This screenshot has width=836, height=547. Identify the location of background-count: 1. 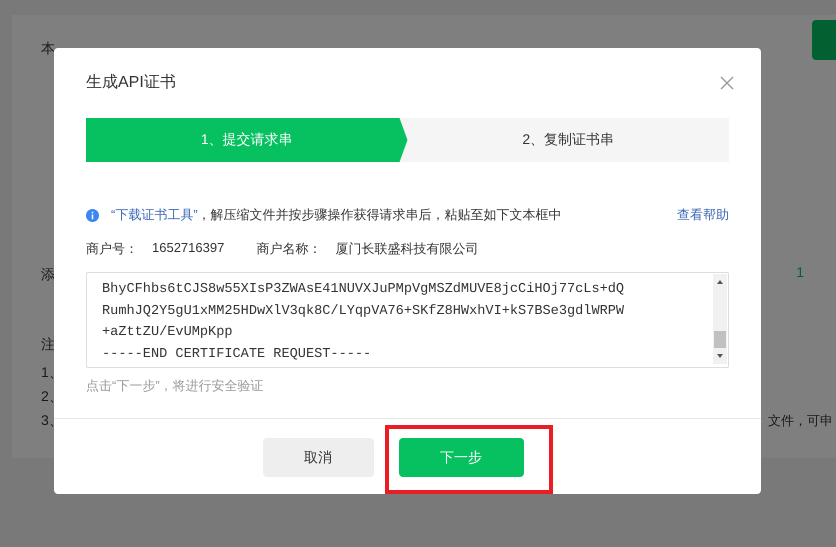
(800, 272).